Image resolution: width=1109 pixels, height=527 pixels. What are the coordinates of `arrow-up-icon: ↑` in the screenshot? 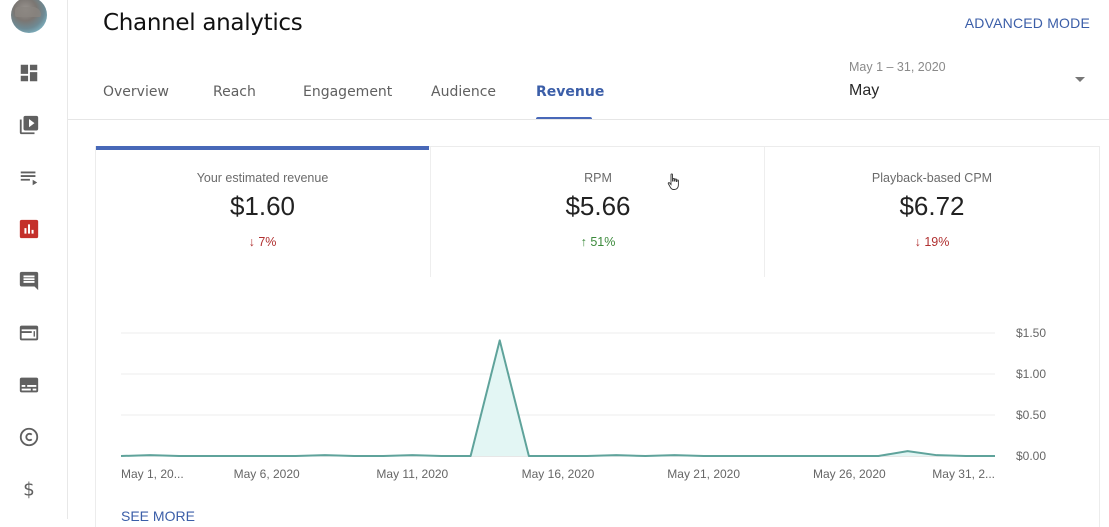 It's located at (583, 242).